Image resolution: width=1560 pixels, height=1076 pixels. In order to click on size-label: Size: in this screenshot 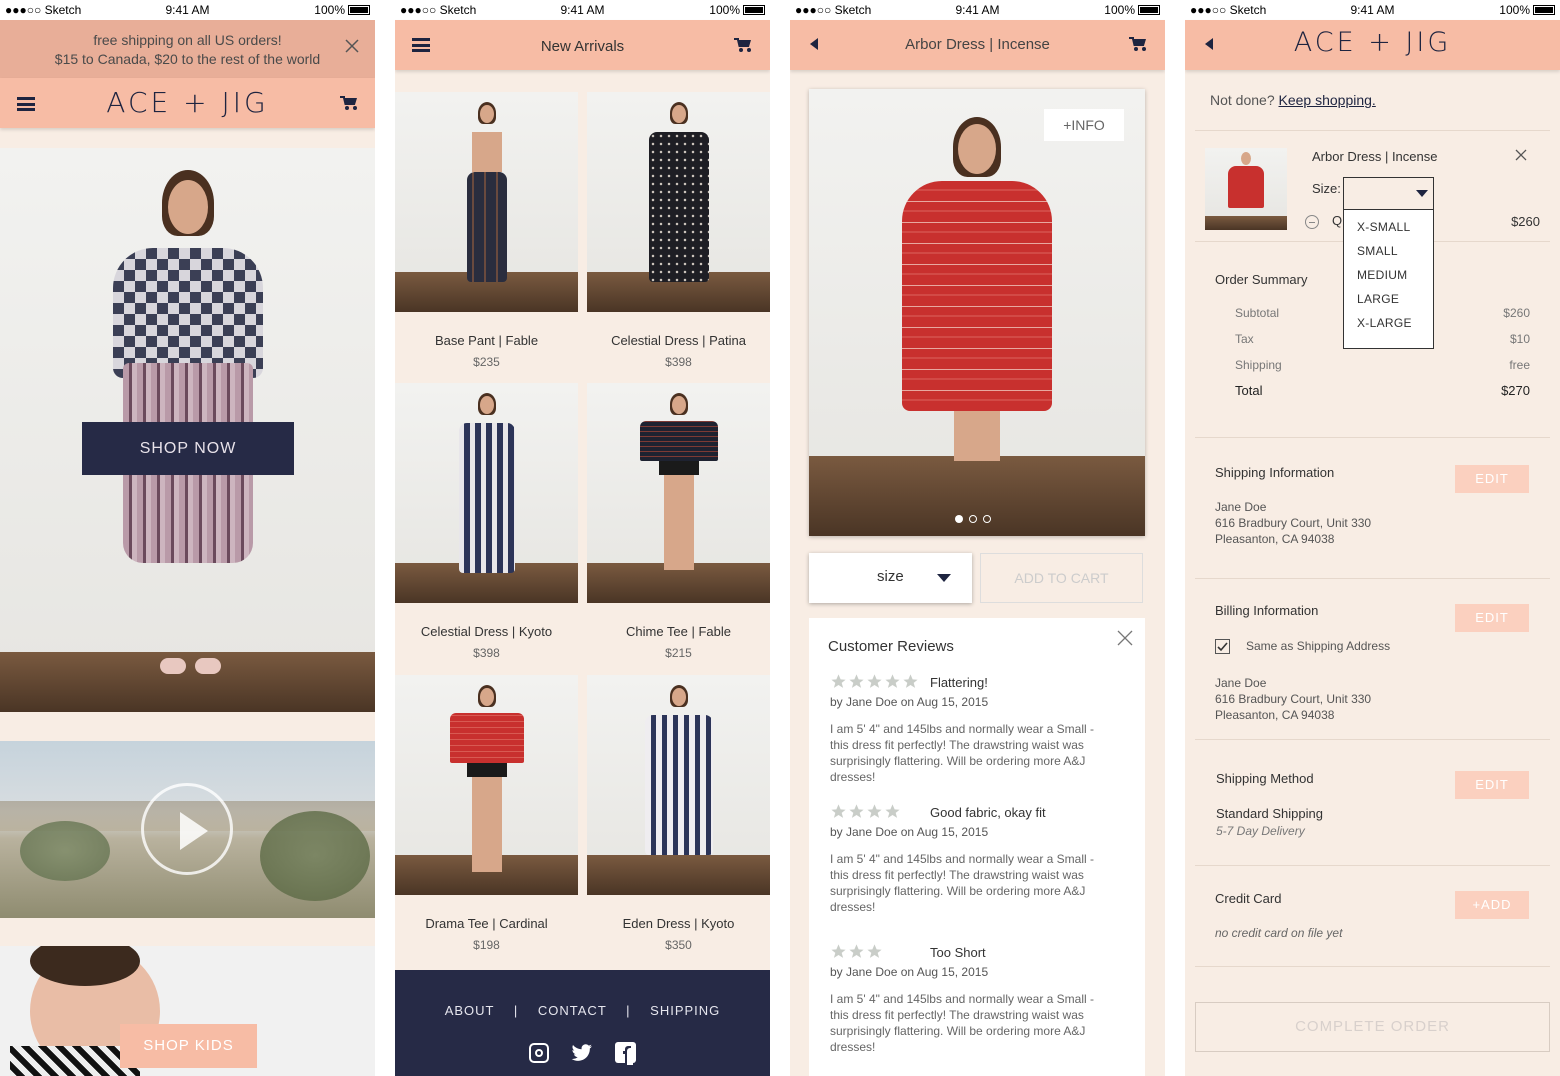, I will do `click(1326, 188)`.